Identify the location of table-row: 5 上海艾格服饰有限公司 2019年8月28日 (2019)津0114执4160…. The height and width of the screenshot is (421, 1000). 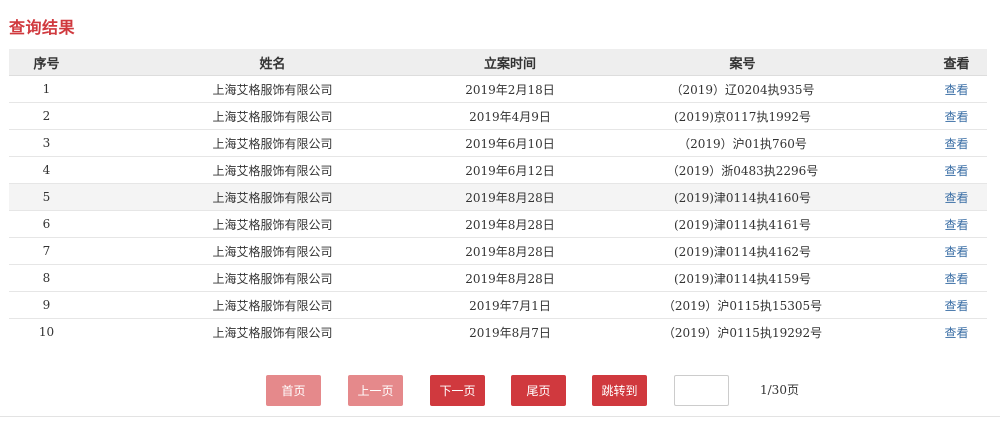
(498, 197).